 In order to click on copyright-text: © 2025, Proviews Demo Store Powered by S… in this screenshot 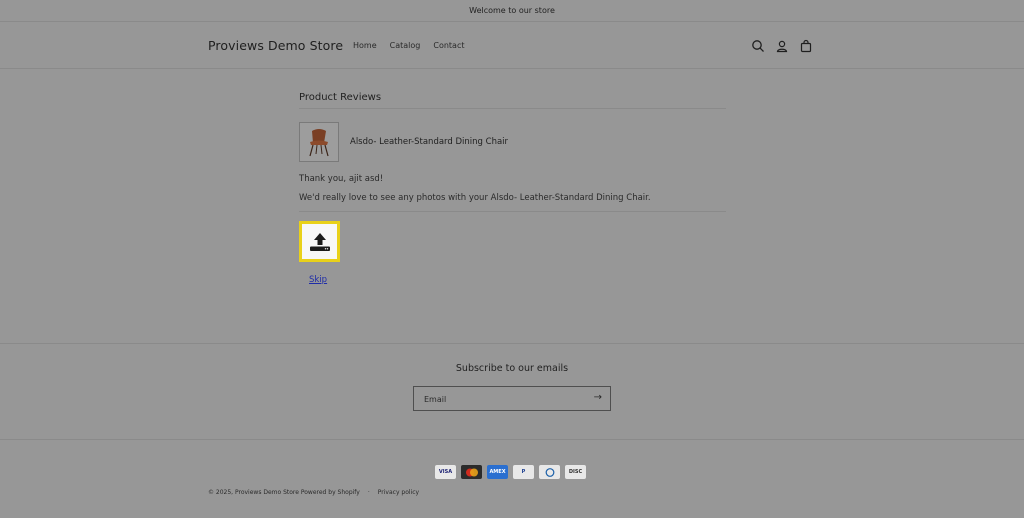, I will do `click(284, 492)`.